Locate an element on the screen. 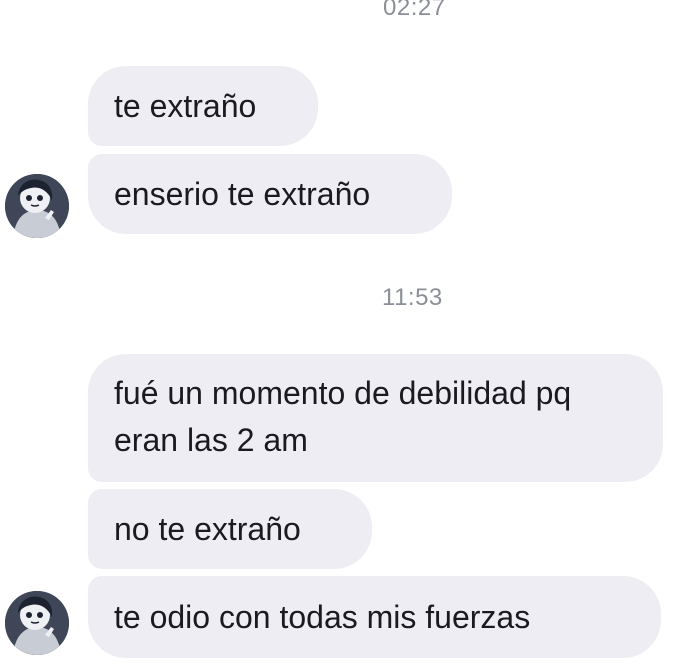 The width and height of the screenshot is (680, 666). message-bubble: enserio te extraño is located at coordinates (270, 194).